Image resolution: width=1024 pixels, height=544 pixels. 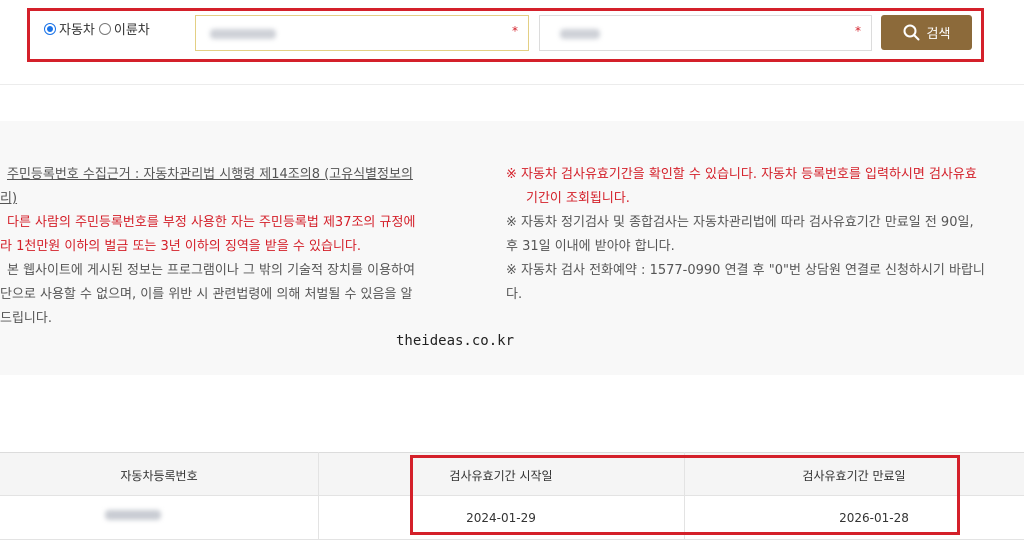 I want to click on watermark-text: theideas.co.kr, so click(x=455, y=341).